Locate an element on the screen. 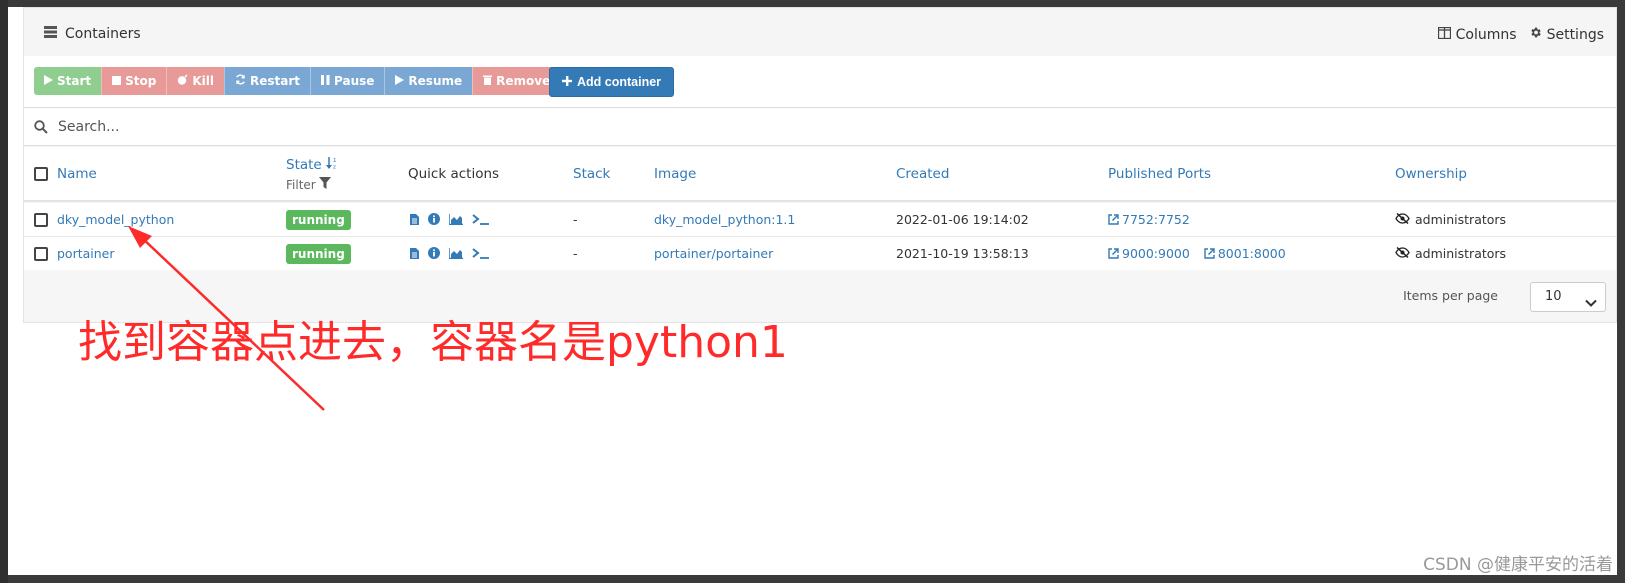  annotation-text: 找到容器点进去，容器名是python1 is located at coordinates (433, 342).